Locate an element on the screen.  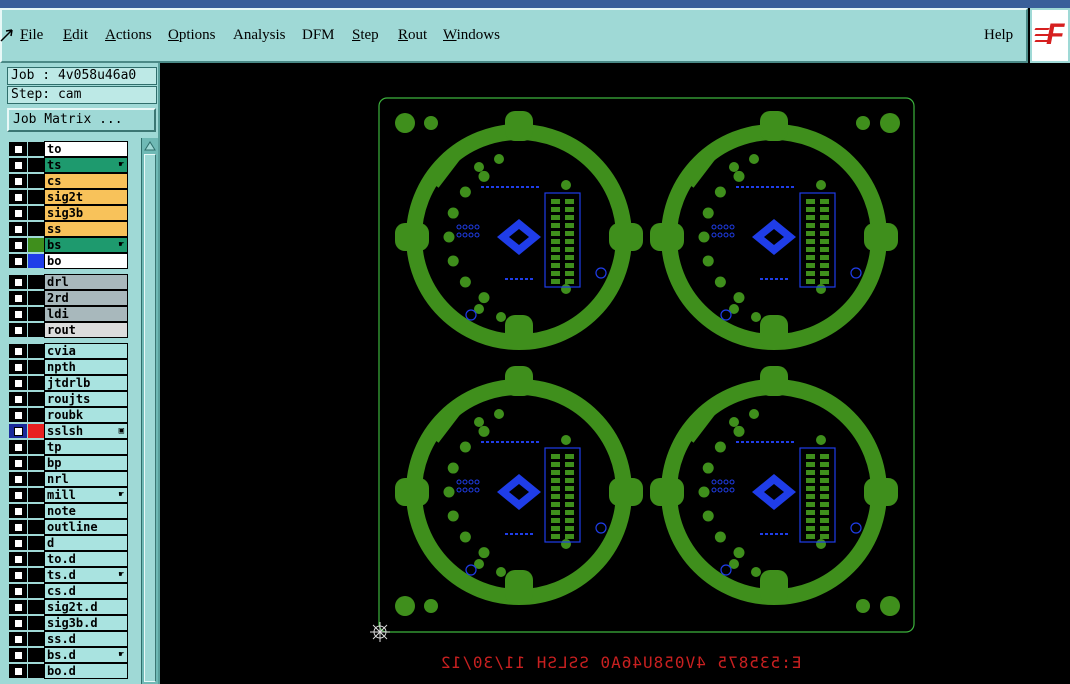
layer-name: sig3b.d is located at coordinates (86, 623).